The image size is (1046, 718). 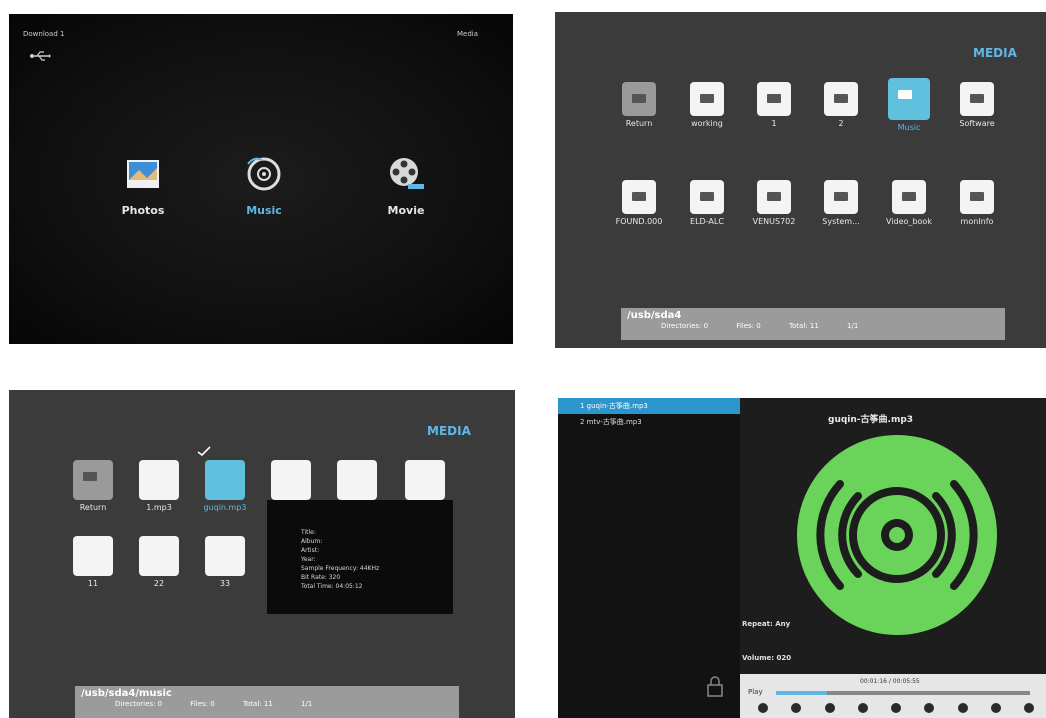 I want to click on current-path: /usb/sda4/music, so click(x=126, y=693).